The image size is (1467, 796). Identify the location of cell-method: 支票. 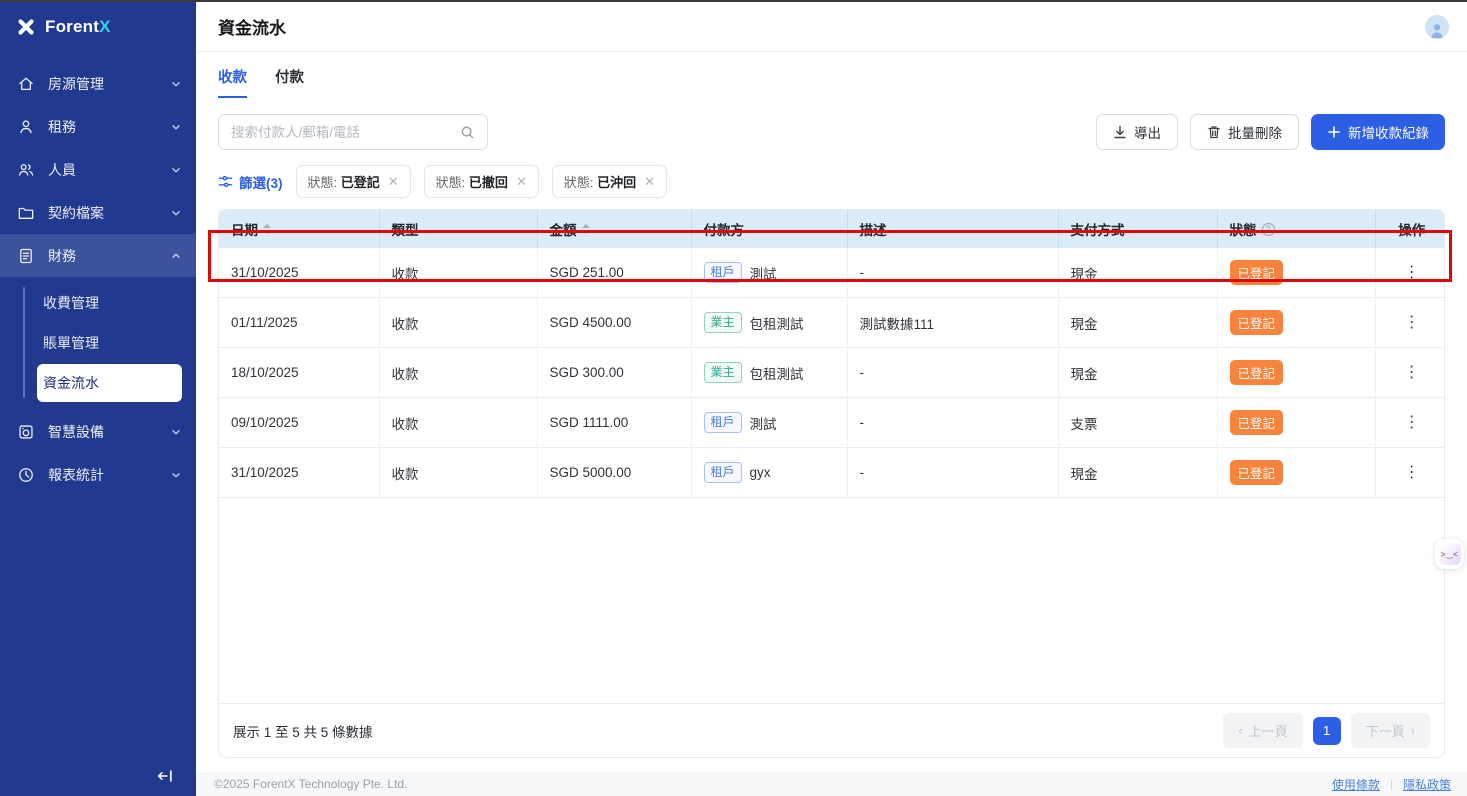
(1138, 422).